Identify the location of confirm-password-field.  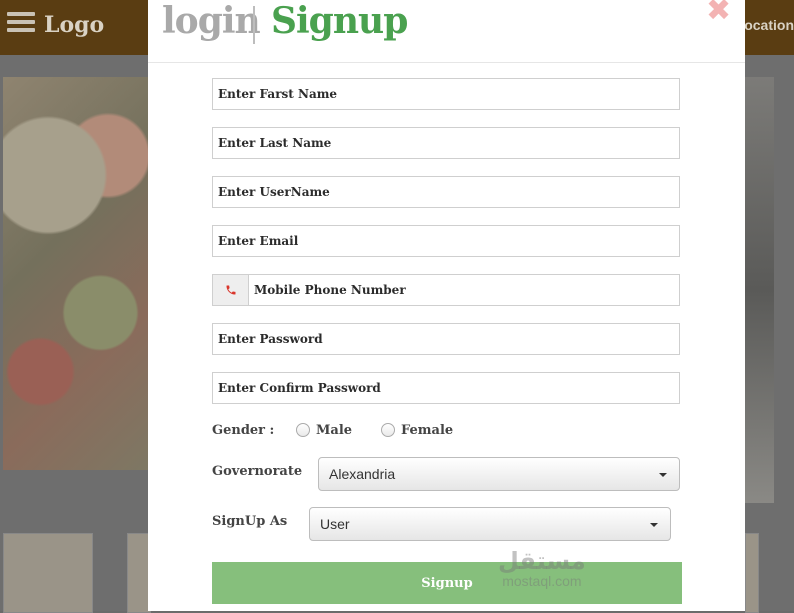
(446, 388).